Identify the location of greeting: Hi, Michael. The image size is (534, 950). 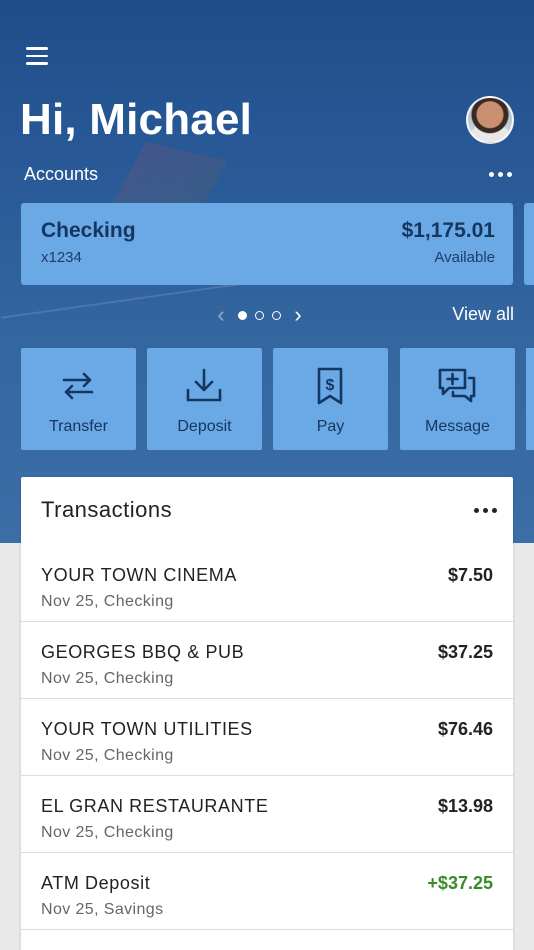
(136, 119).